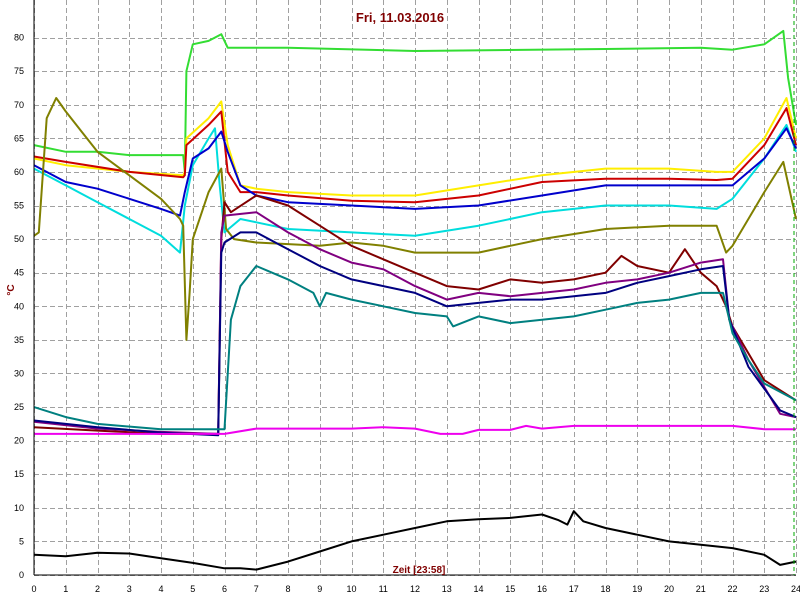  Describe the element at coordinates (447, 589) in the screenshot. I see `x-tick-label: 13` at that location.